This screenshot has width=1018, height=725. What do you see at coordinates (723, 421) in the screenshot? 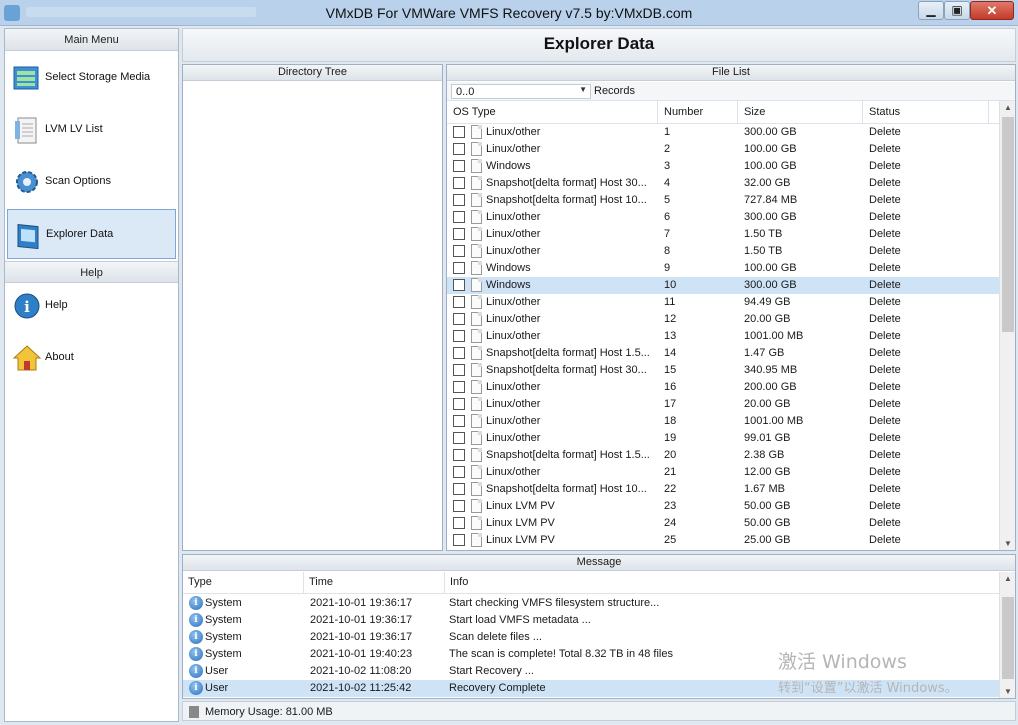
I see `table-row: Linux/other 18 1001.00 MB Delete` at bounding box center [723, 421].